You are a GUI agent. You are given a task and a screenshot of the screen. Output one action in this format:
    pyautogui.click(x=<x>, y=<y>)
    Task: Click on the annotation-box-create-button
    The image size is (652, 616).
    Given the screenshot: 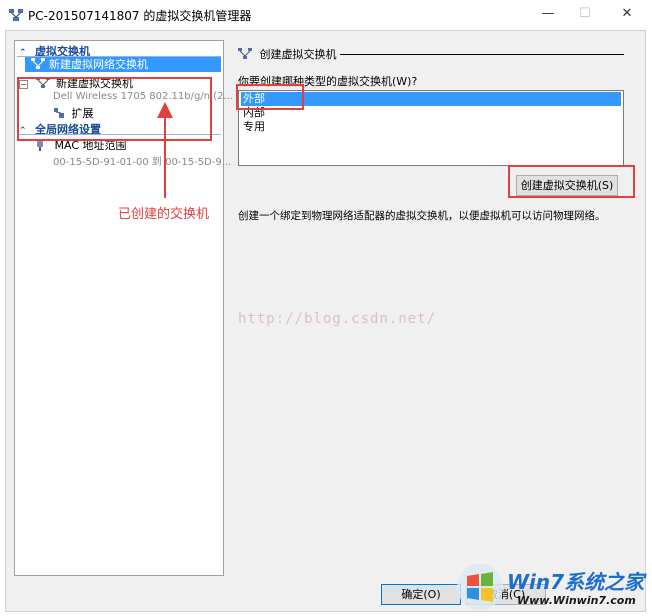 What is the action you would take?
    pyautogui.click(x=571, y=181)
    